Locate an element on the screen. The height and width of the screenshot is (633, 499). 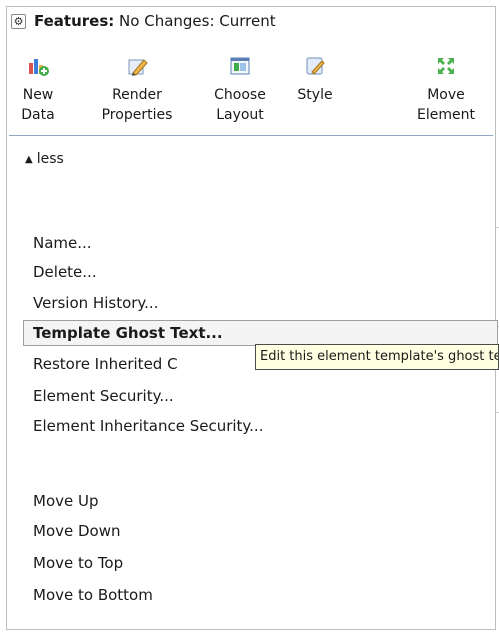
menu-item-move-to-top: Move to Top is located at coordinates (78, 563).